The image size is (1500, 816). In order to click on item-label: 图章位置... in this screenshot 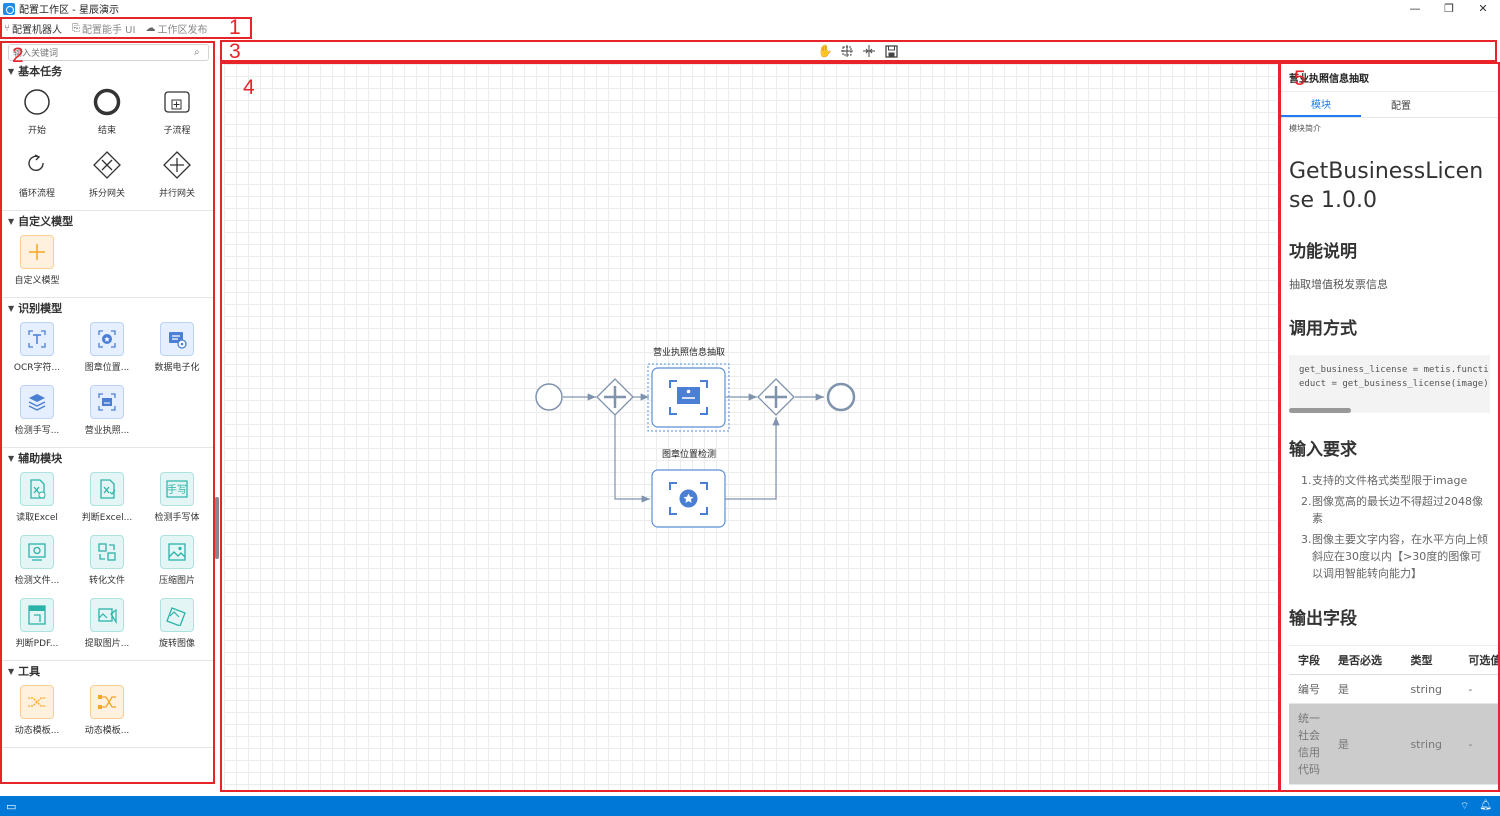, I will do `click(107, 368)`.